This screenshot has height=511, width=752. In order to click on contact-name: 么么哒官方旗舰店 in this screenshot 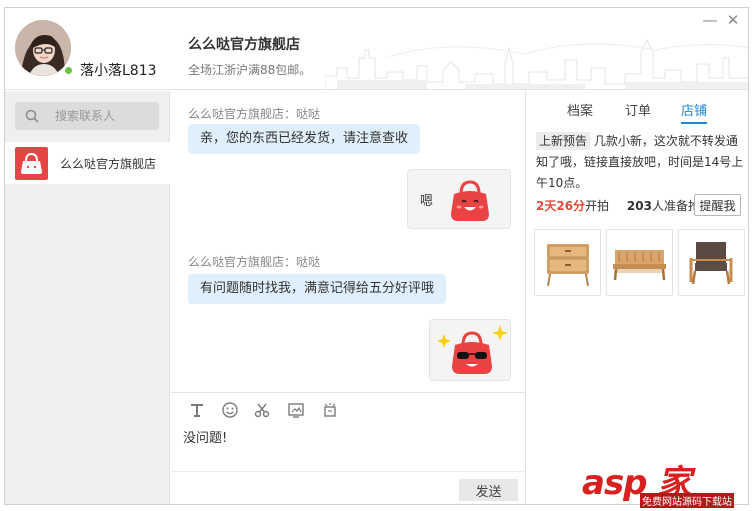, I will do `click(108, 164)`.